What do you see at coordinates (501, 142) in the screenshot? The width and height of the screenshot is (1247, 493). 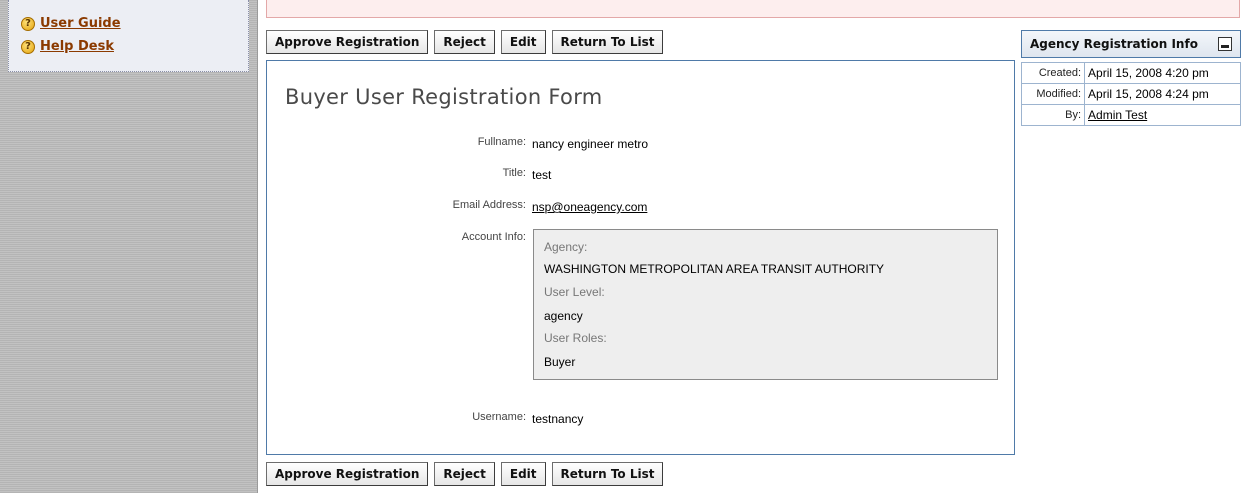 I see `fullname-label: Fullname:` at bounding box center [501, 142].